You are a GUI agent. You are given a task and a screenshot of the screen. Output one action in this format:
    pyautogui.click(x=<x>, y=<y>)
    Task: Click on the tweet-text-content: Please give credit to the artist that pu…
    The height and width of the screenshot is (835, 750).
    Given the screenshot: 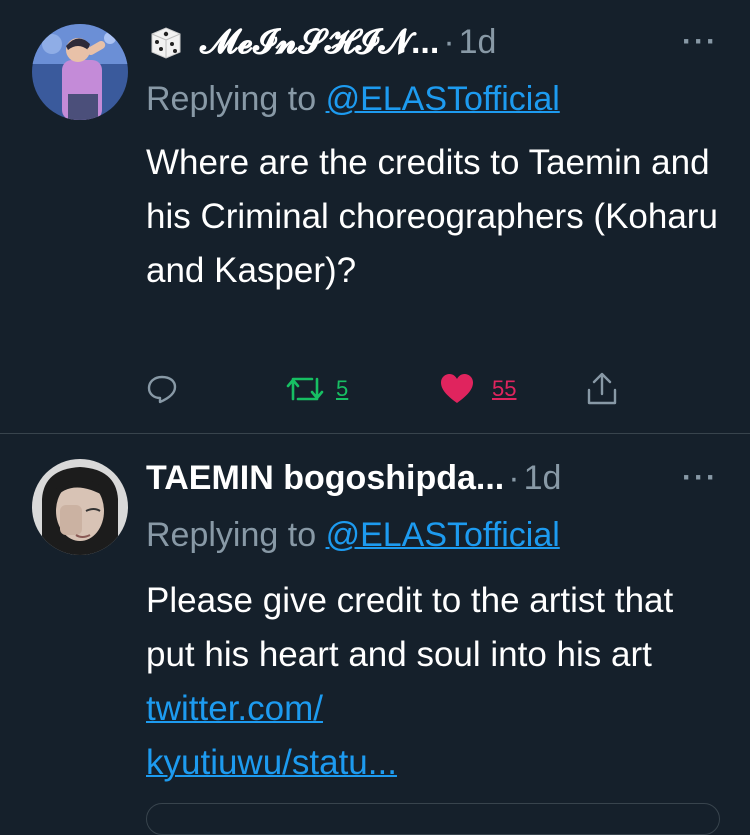 What is the action you would take?
    pyautogui.click(x=410, y=627)
    